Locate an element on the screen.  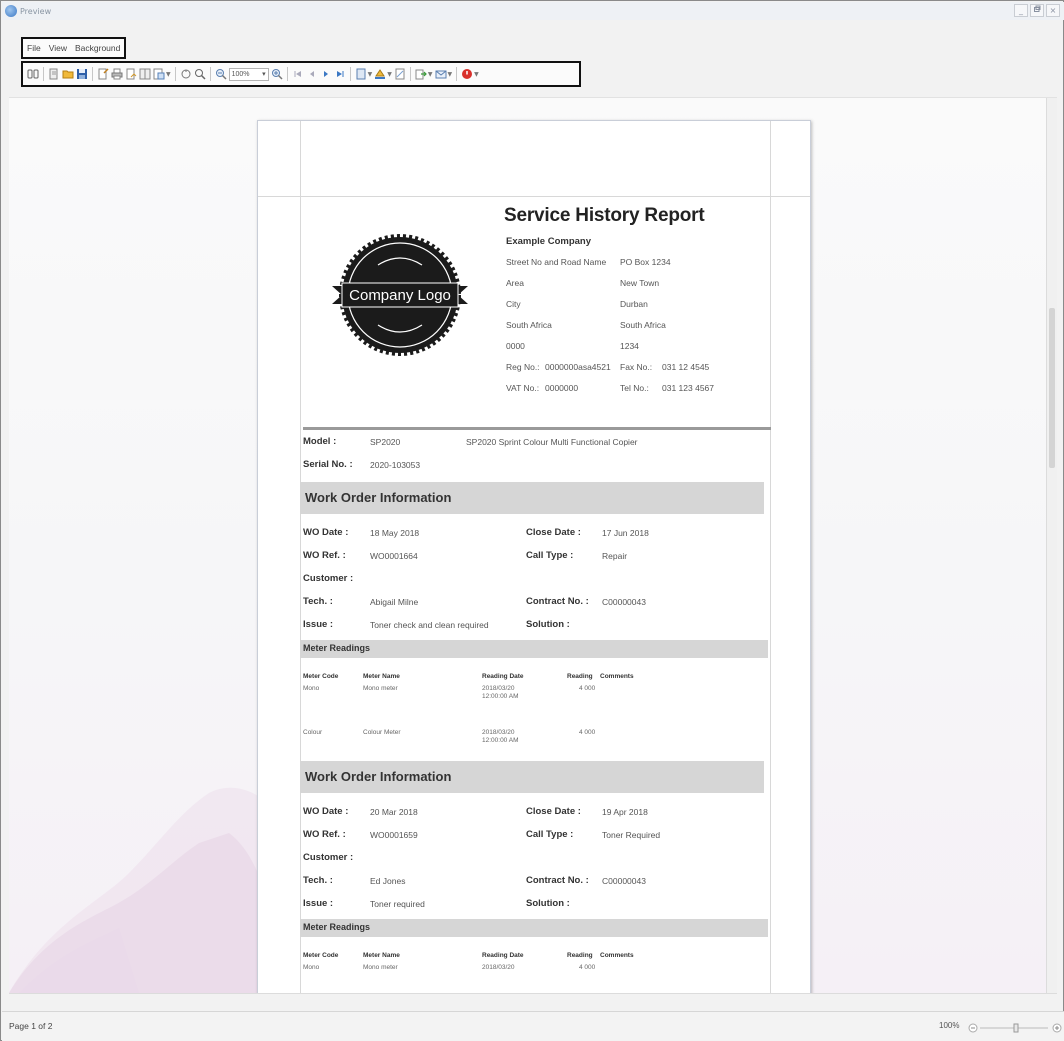
hand-tool-icon is located at coordinates (186, 74).